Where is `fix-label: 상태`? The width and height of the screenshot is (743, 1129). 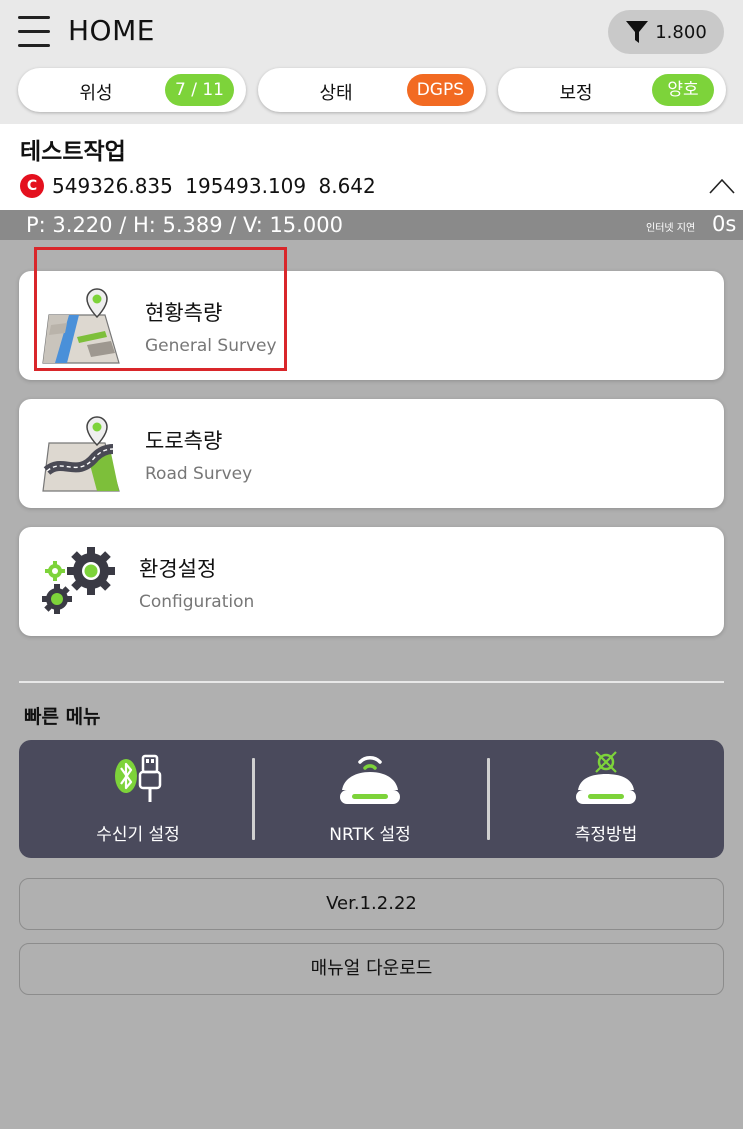 fix-label: 상태 is located at coordinates (336, 93).